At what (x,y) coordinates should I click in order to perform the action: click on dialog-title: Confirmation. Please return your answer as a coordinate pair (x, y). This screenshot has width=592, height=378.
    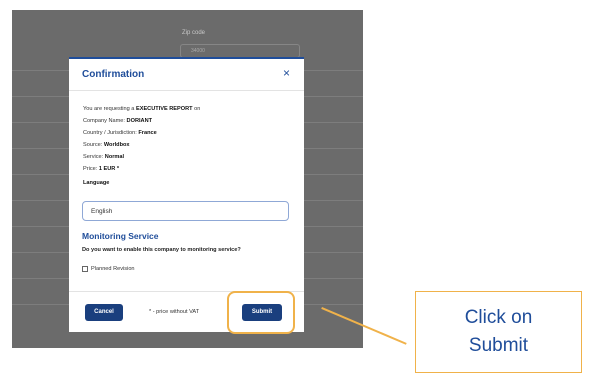
    Looking at the image, I should click on (113, 74).